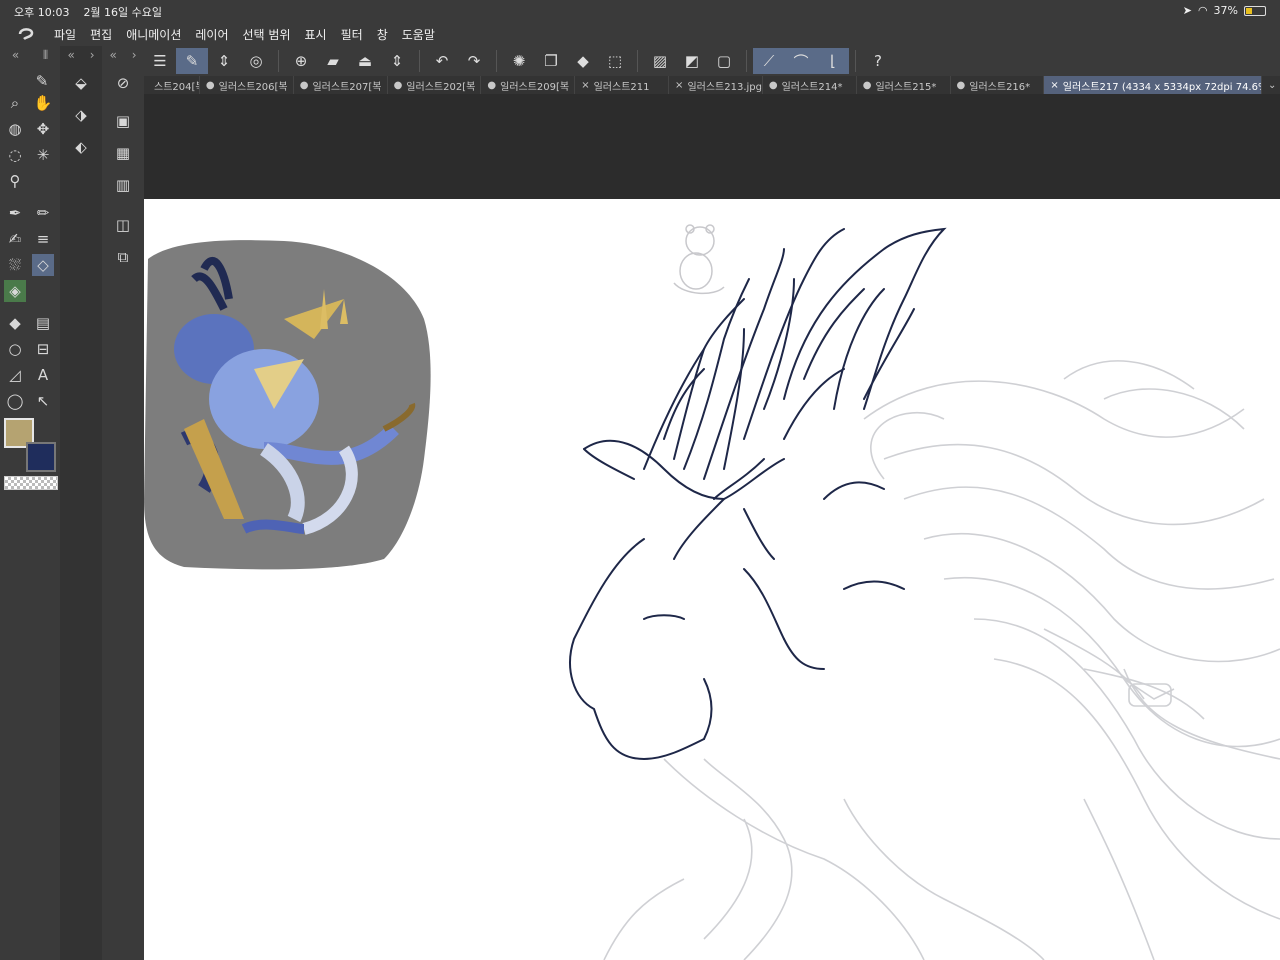  Describe the element at coordinates (1202, 10) in the screenshot. I see `wifi-icon: ◠` at that location.